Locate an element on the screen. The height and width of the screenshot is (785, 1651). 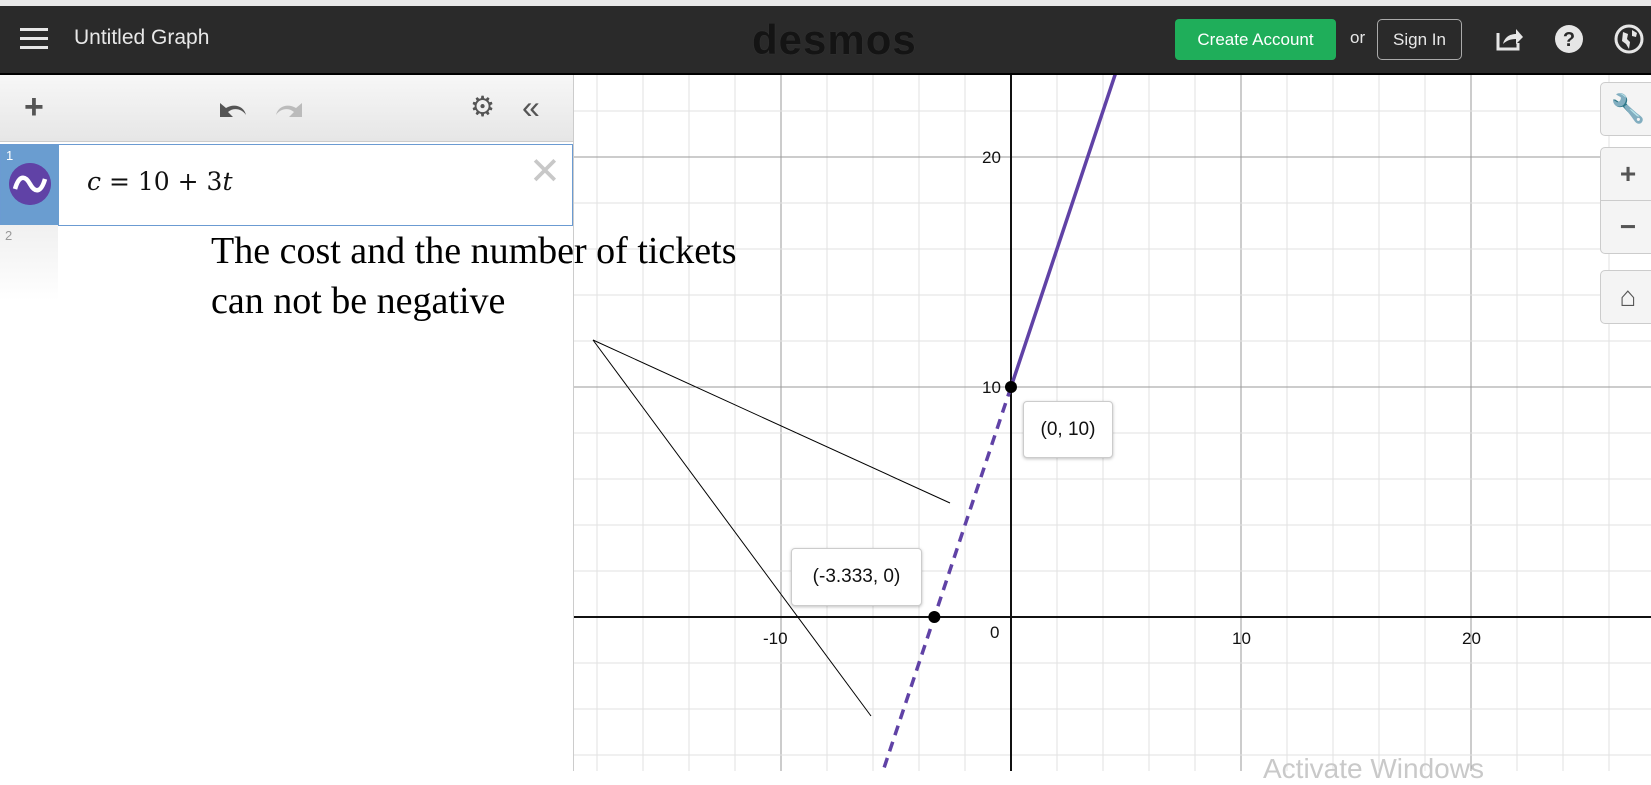
add-icon: + is located at coordinates (34, 107).